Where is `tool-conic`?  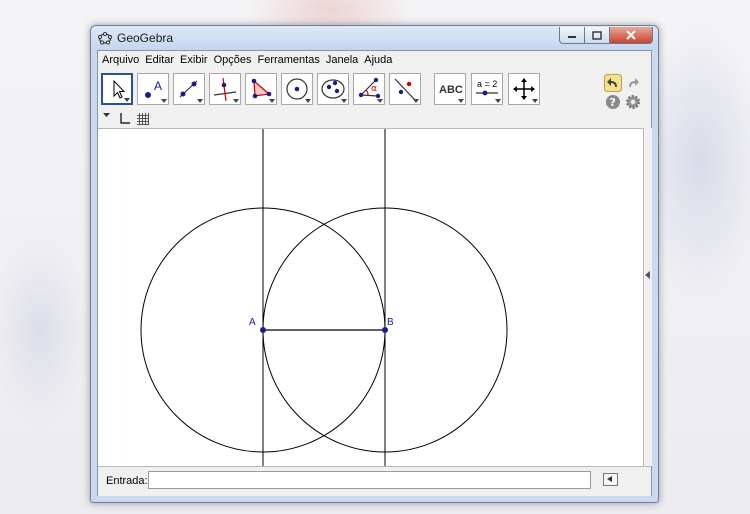
tool-conic is located at coordinates (333, 89).